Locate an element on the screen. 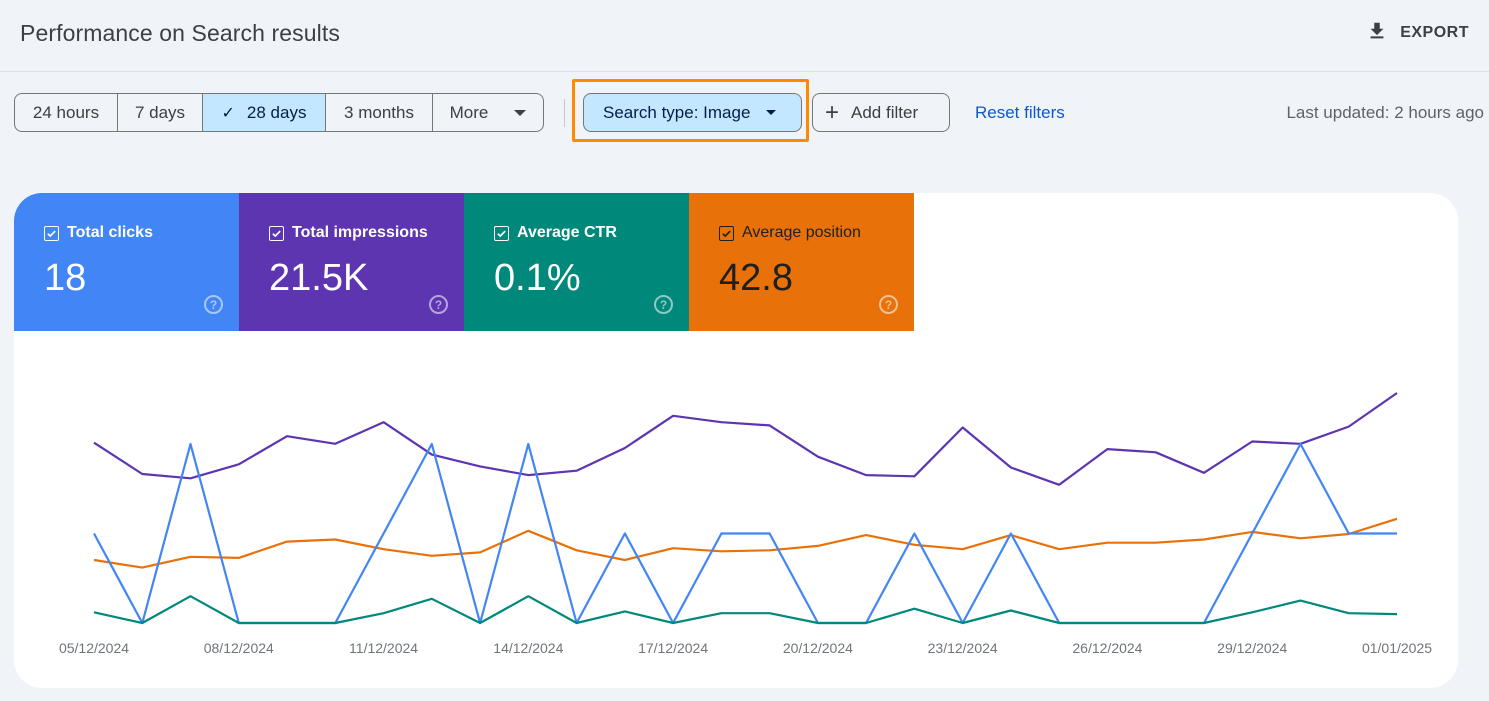 The height and width of the screenshot is (701, 1489). date-range-28-days: ✓ 28 days is located at coordinates (264, 112).